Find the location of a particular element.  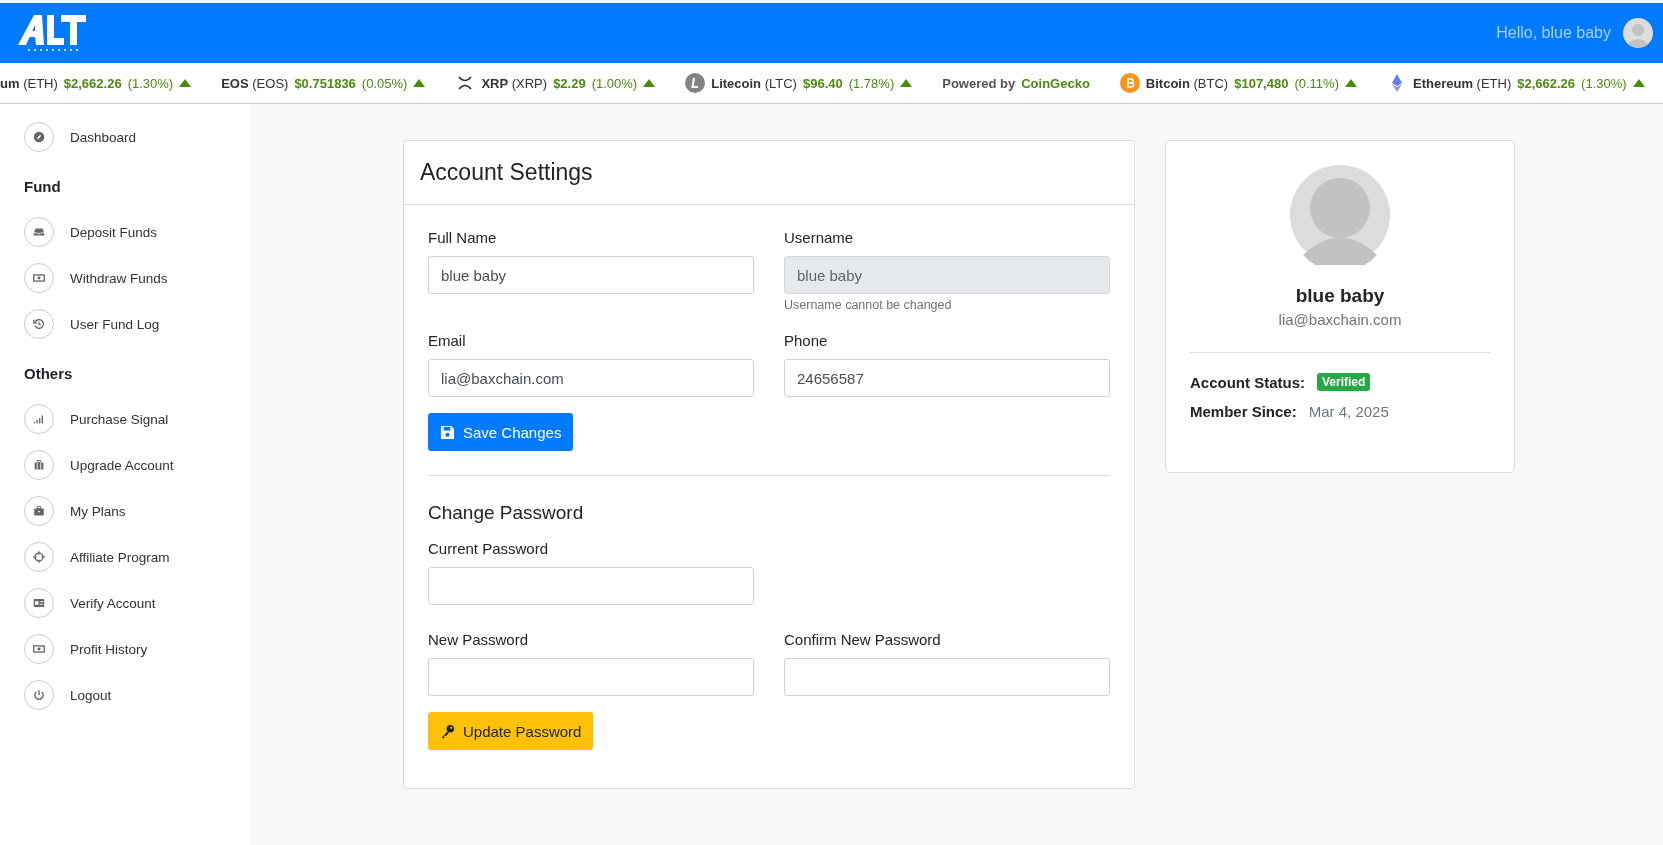

key-icon is located at coordinates (447, 731).